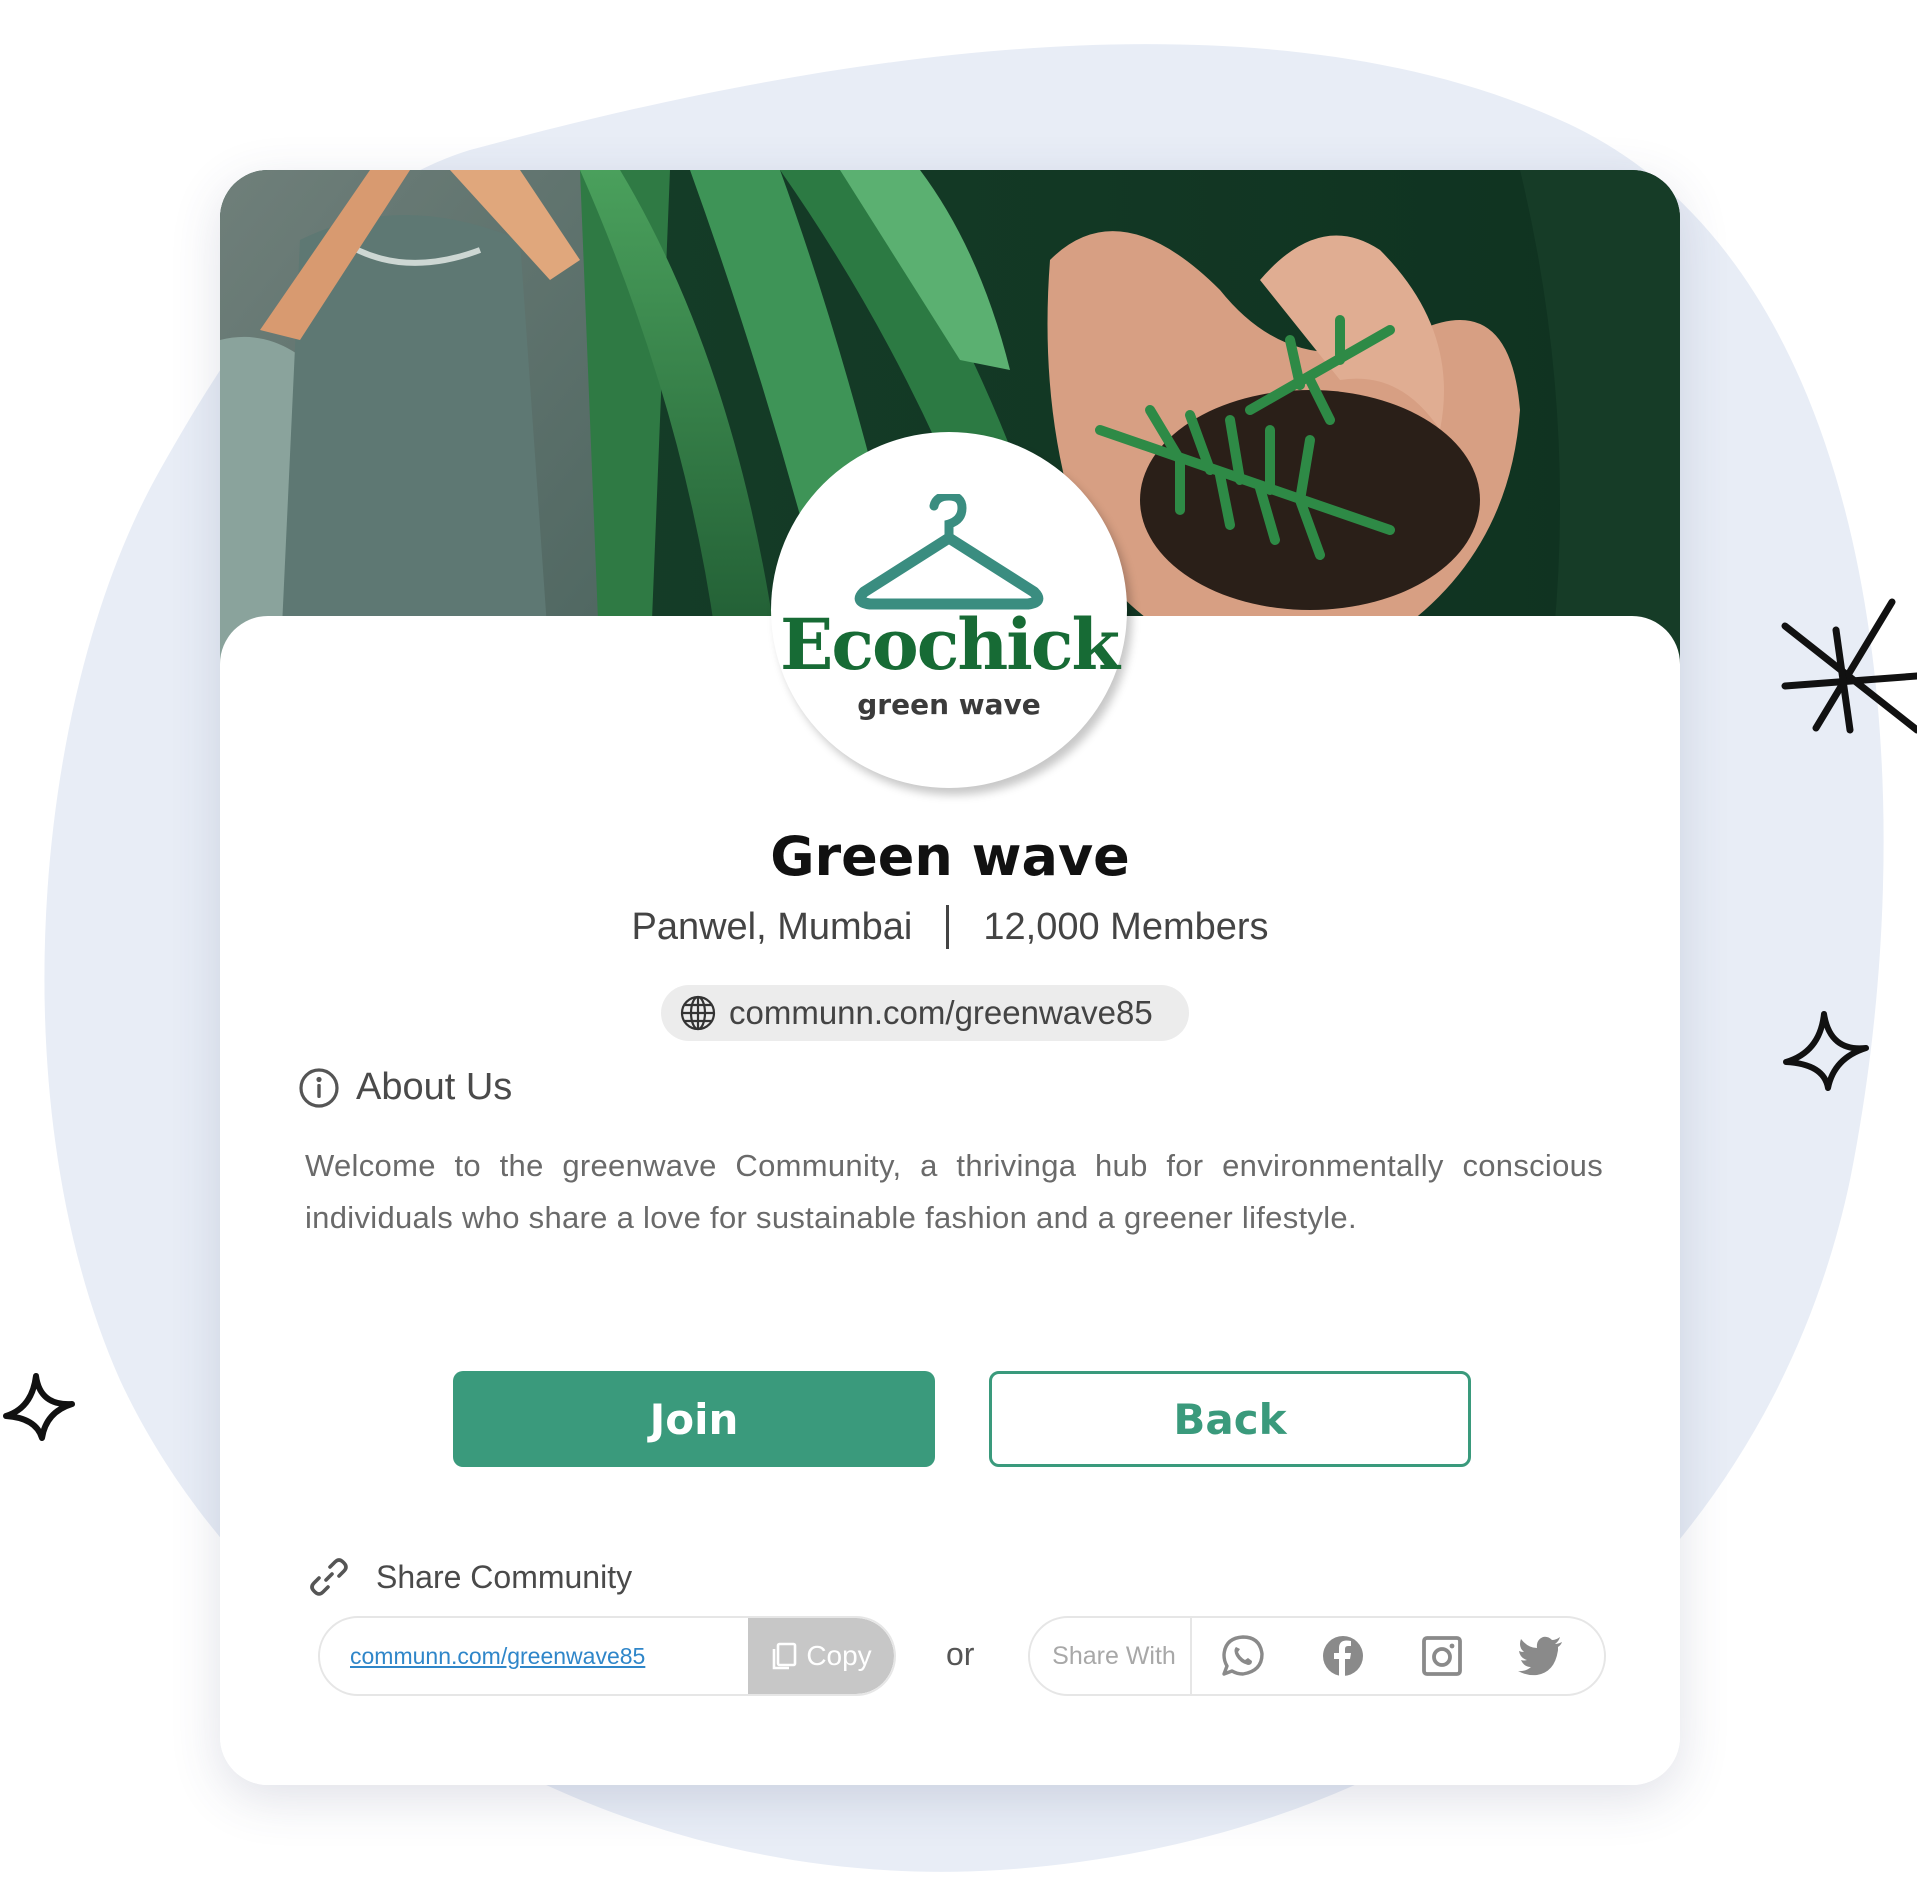 The height and width of the screenshot is (1880, 1917). I want to click on back-button: Back, so click(1230, 1419).